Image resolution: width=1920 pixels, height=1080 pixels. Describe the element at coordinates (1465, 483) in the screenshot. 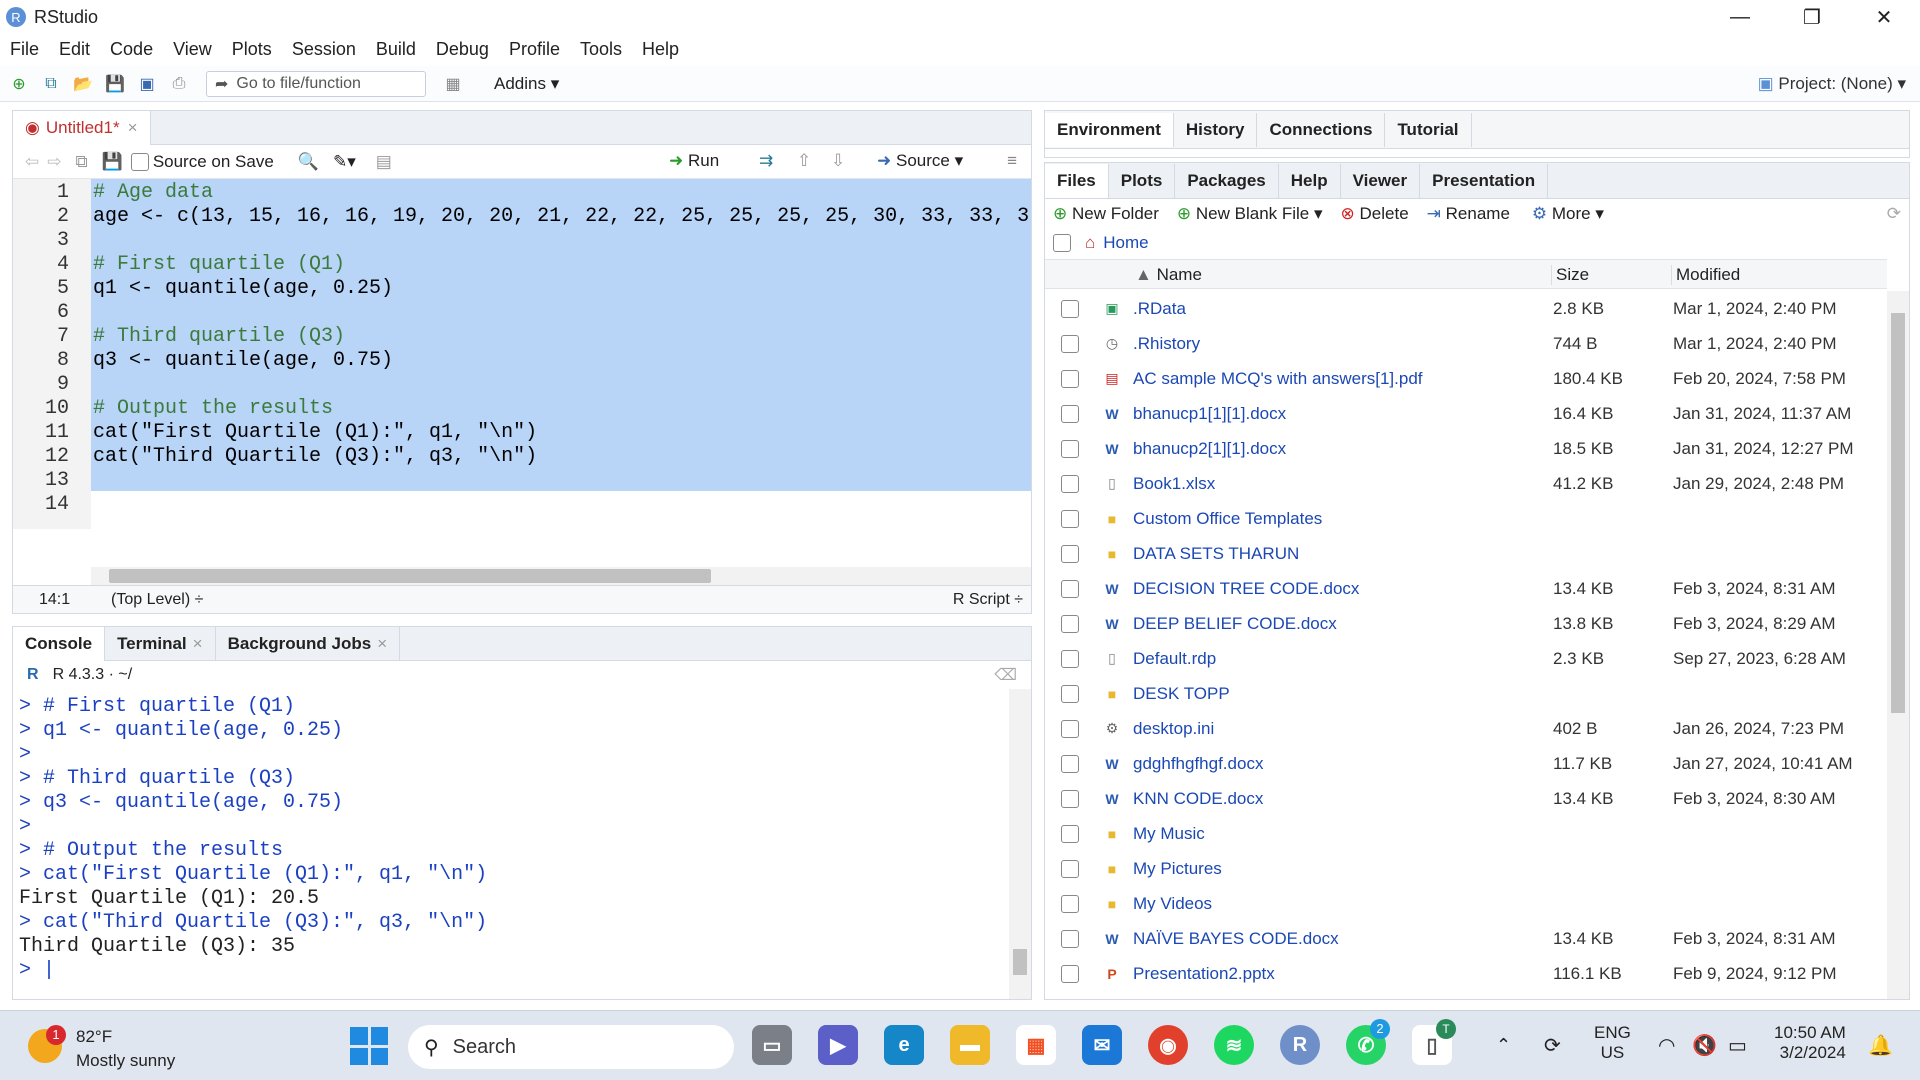

I see `file-row: ▯ Book1.xlsx 41.2 KB Jan 29, 2024, 2:48 PM` at that location.